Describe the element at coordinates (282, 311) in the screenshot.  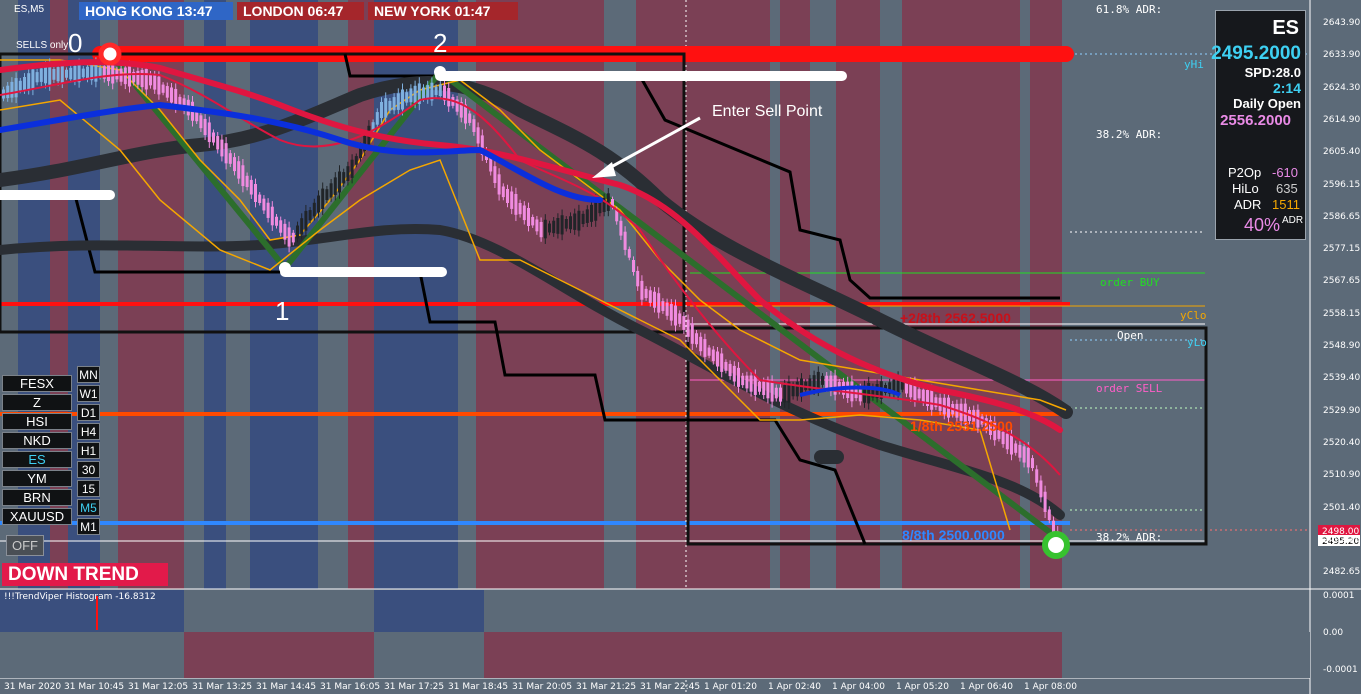
I see `wave-label-1: 1` at that location.